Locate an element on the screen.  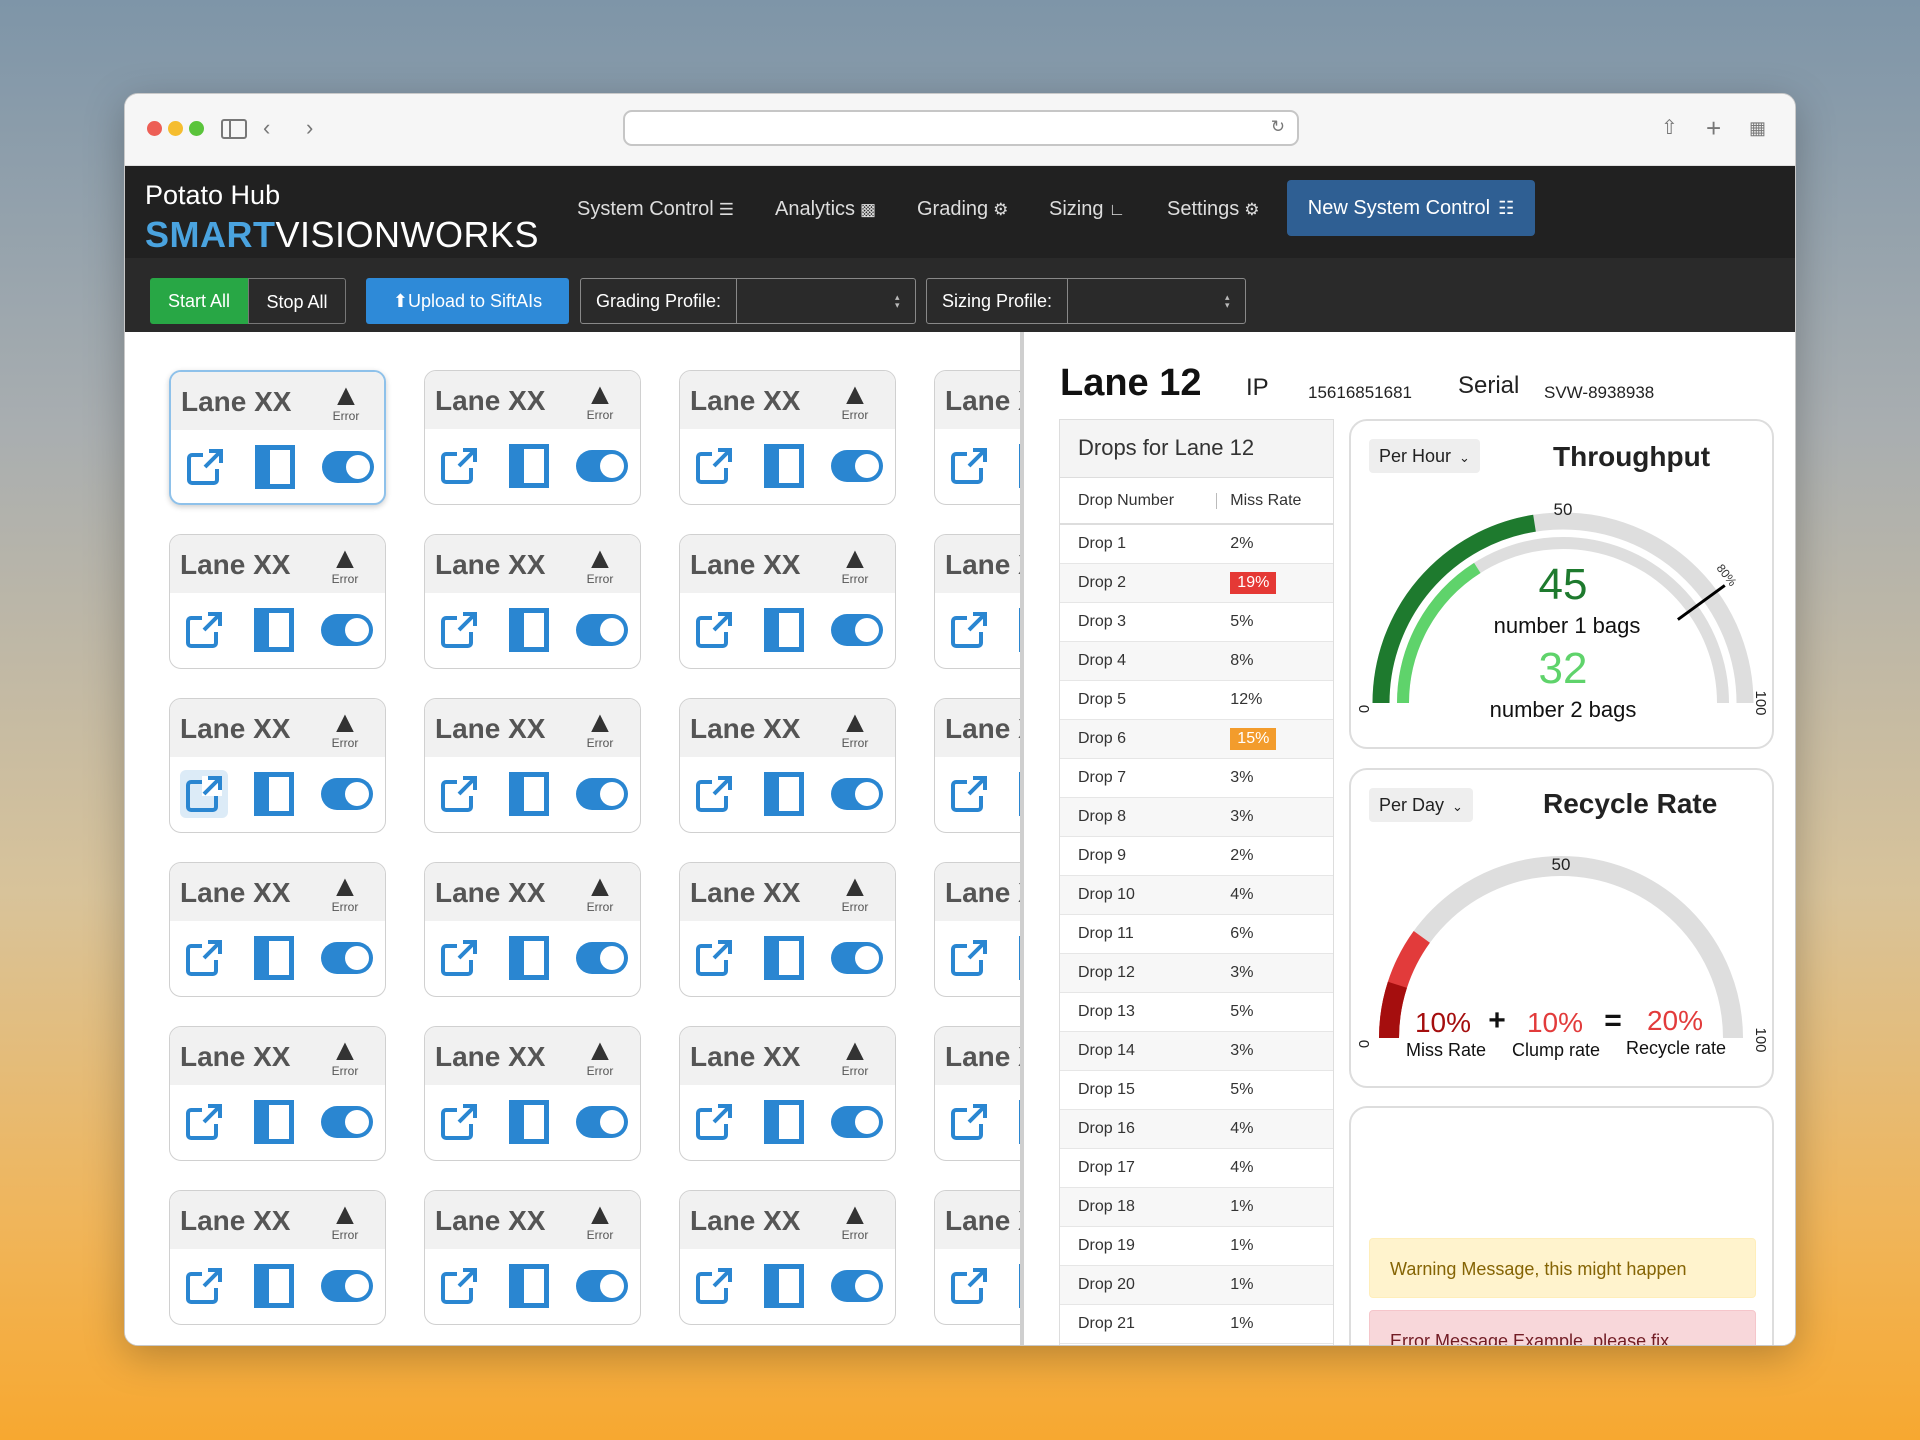
nav-system-control: System Control ☰ is located at coordinates (655, 209).